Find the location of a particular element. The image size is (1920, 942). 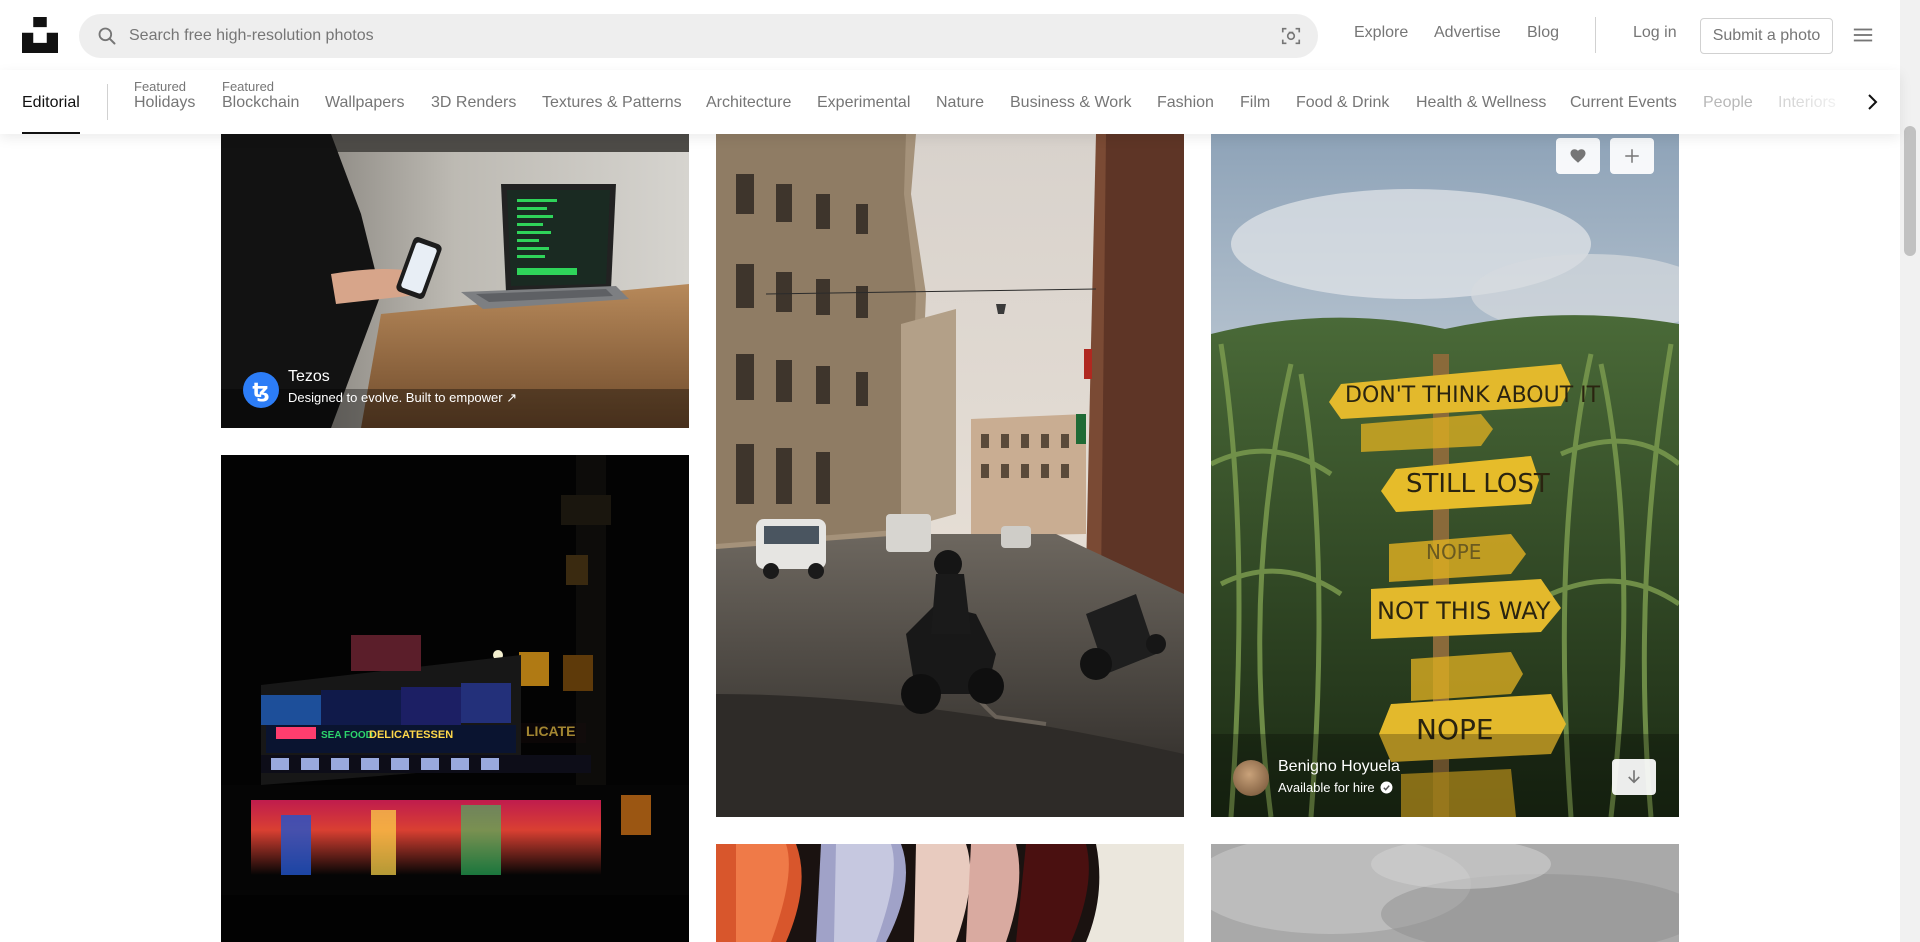

photo-image: SEA FOOD DELICATESSEN LICATE is located at coordinates (455, 698).